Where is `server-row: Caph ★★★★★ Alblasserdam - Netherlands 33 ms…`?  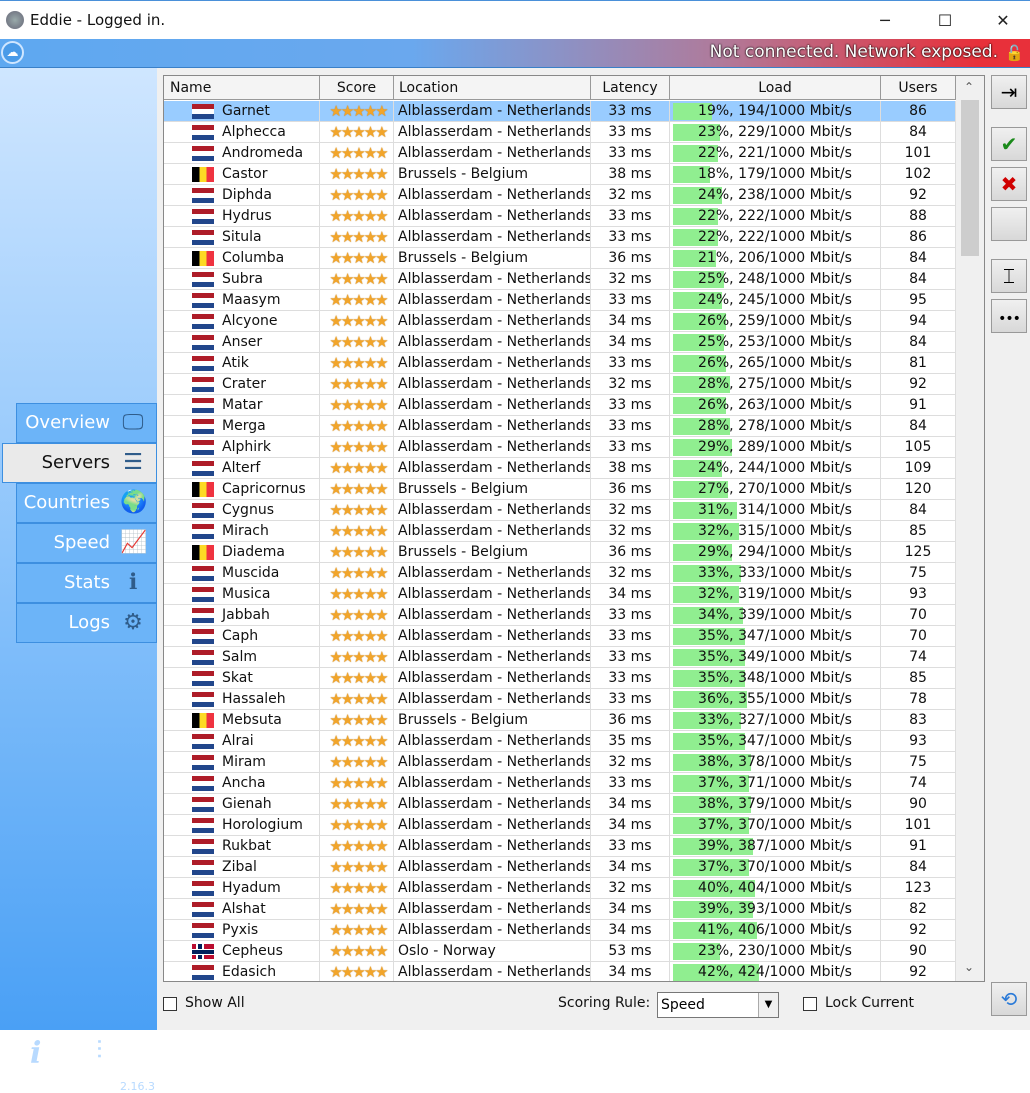 server-row: Caph ★★★★★ Alblasserdam - Netherlands 33 ms… is located at coordinates (560, 636).